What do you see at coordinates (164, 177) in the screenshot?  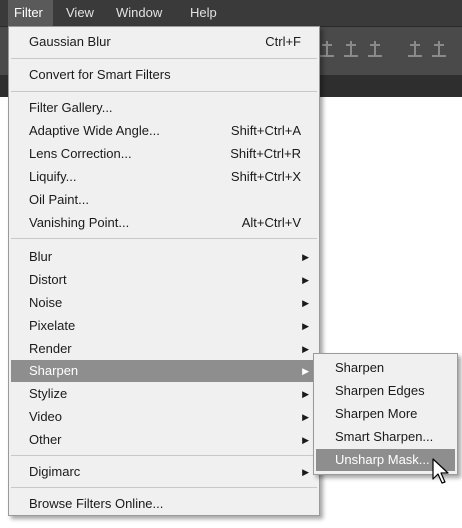 I see `menu-item-liquify: Liquify... Shift+Ctrl+X` at bounding box center [164, 177].